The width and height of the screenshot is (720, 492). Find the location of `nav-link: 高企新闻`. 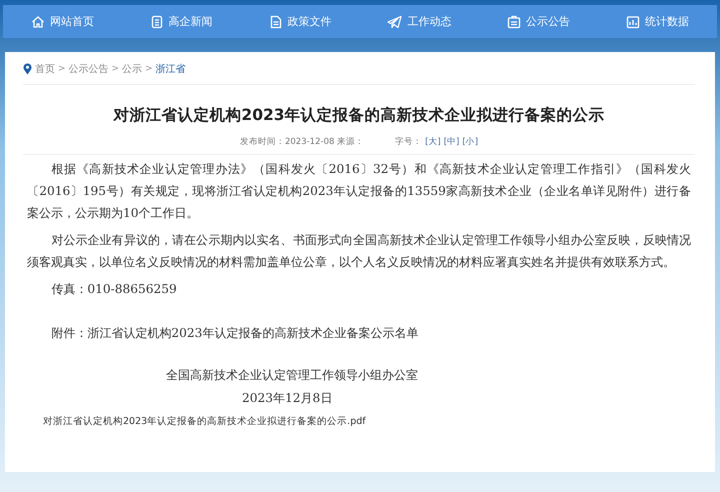

nav-link: 高企新闻 is located at coordinates (181, 21).